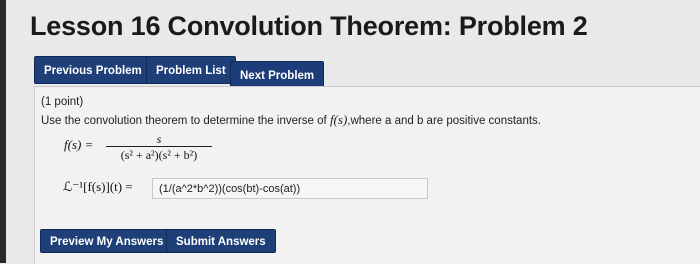 The width and height of the screenshot is (700, 264). What do you see at coordinates (191, 70) in the screenshot?
I see `problem-list-button: Problem List` at bounding box center [191, 70].